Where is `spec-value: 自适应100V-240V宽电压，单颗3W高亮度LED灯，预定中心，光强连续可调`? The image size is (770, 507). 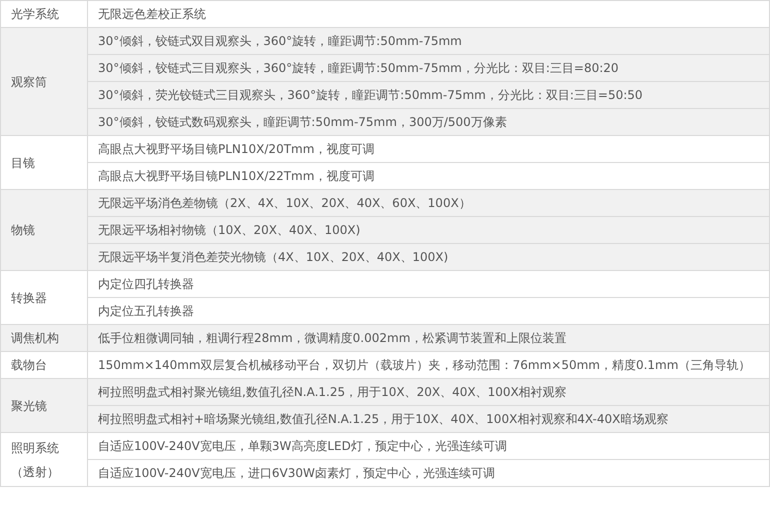
spec-value: 自适应100V-240V宽电压，单颗3W高亮度LED灯，预定中心，光强连续可调 is located at coordinates (302, 445).